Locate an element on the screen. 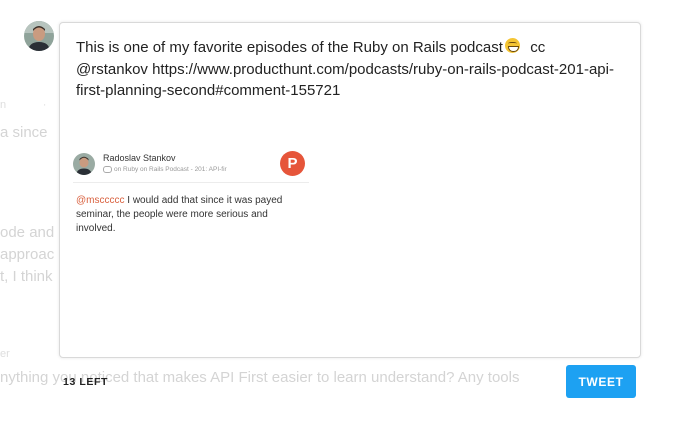 This screenshot has height=425, width=679. comment-context: on Ruby on Rails Podcast - 201: API-fir is located at coordinates (165, 169).